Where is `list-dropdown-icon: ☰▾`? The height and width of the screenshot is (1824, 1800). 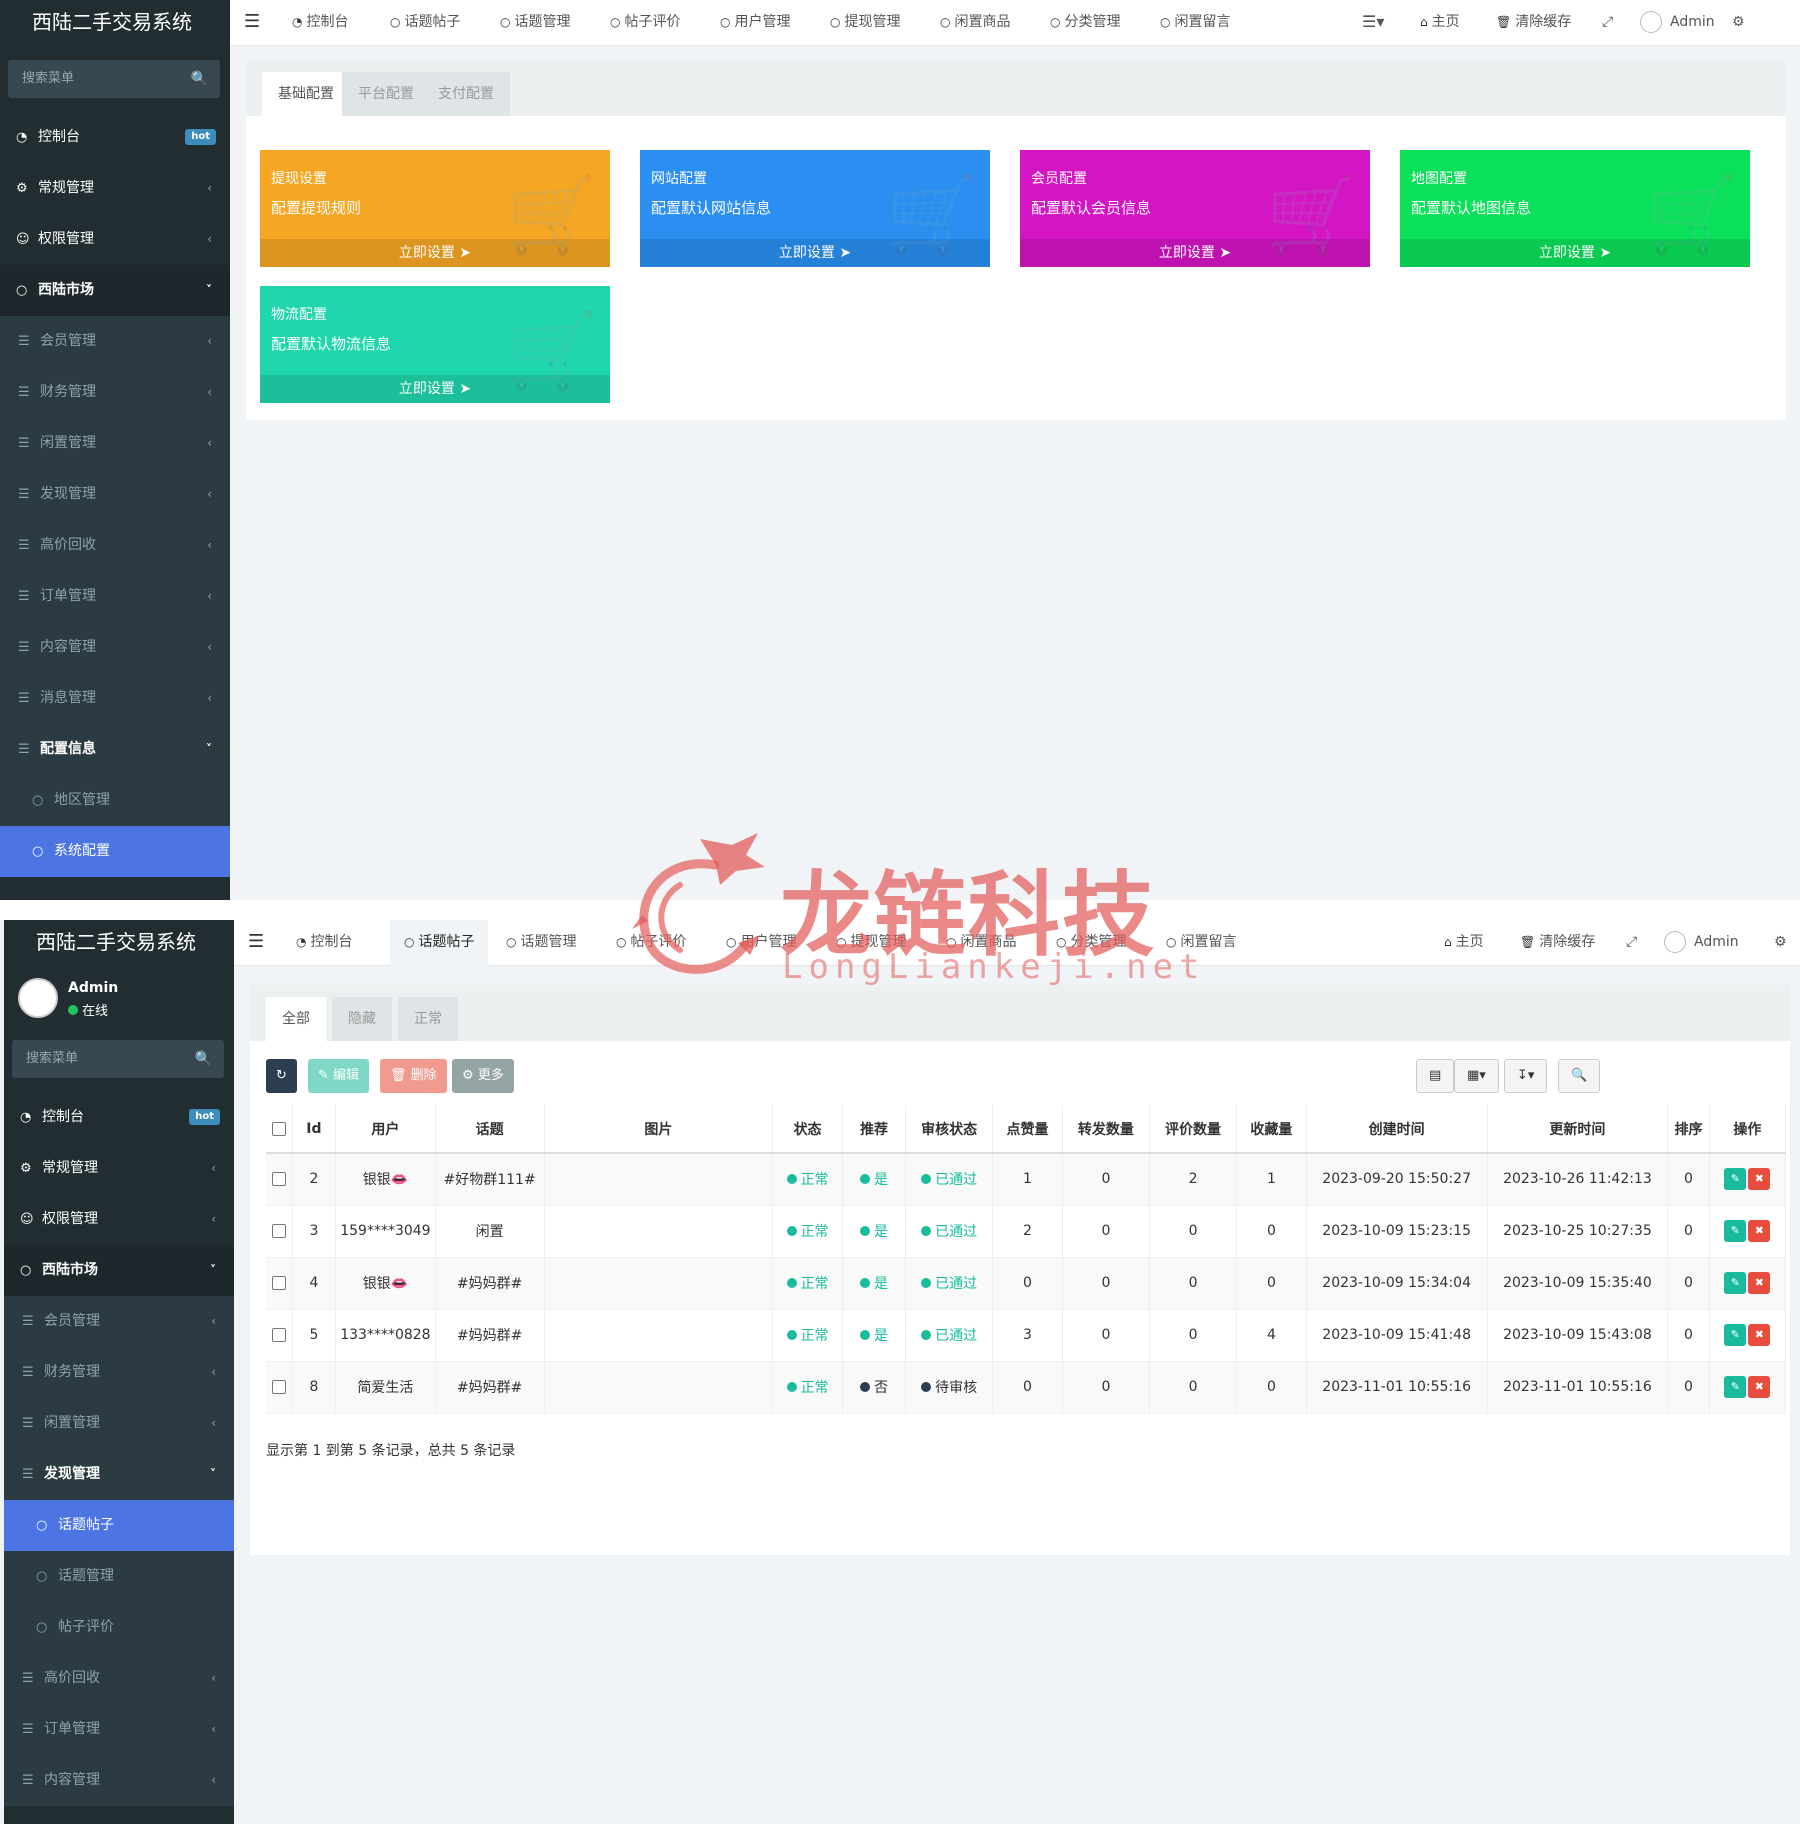
list-dropdown-icon: ☰▾ is located at coordinates (1373, 23).